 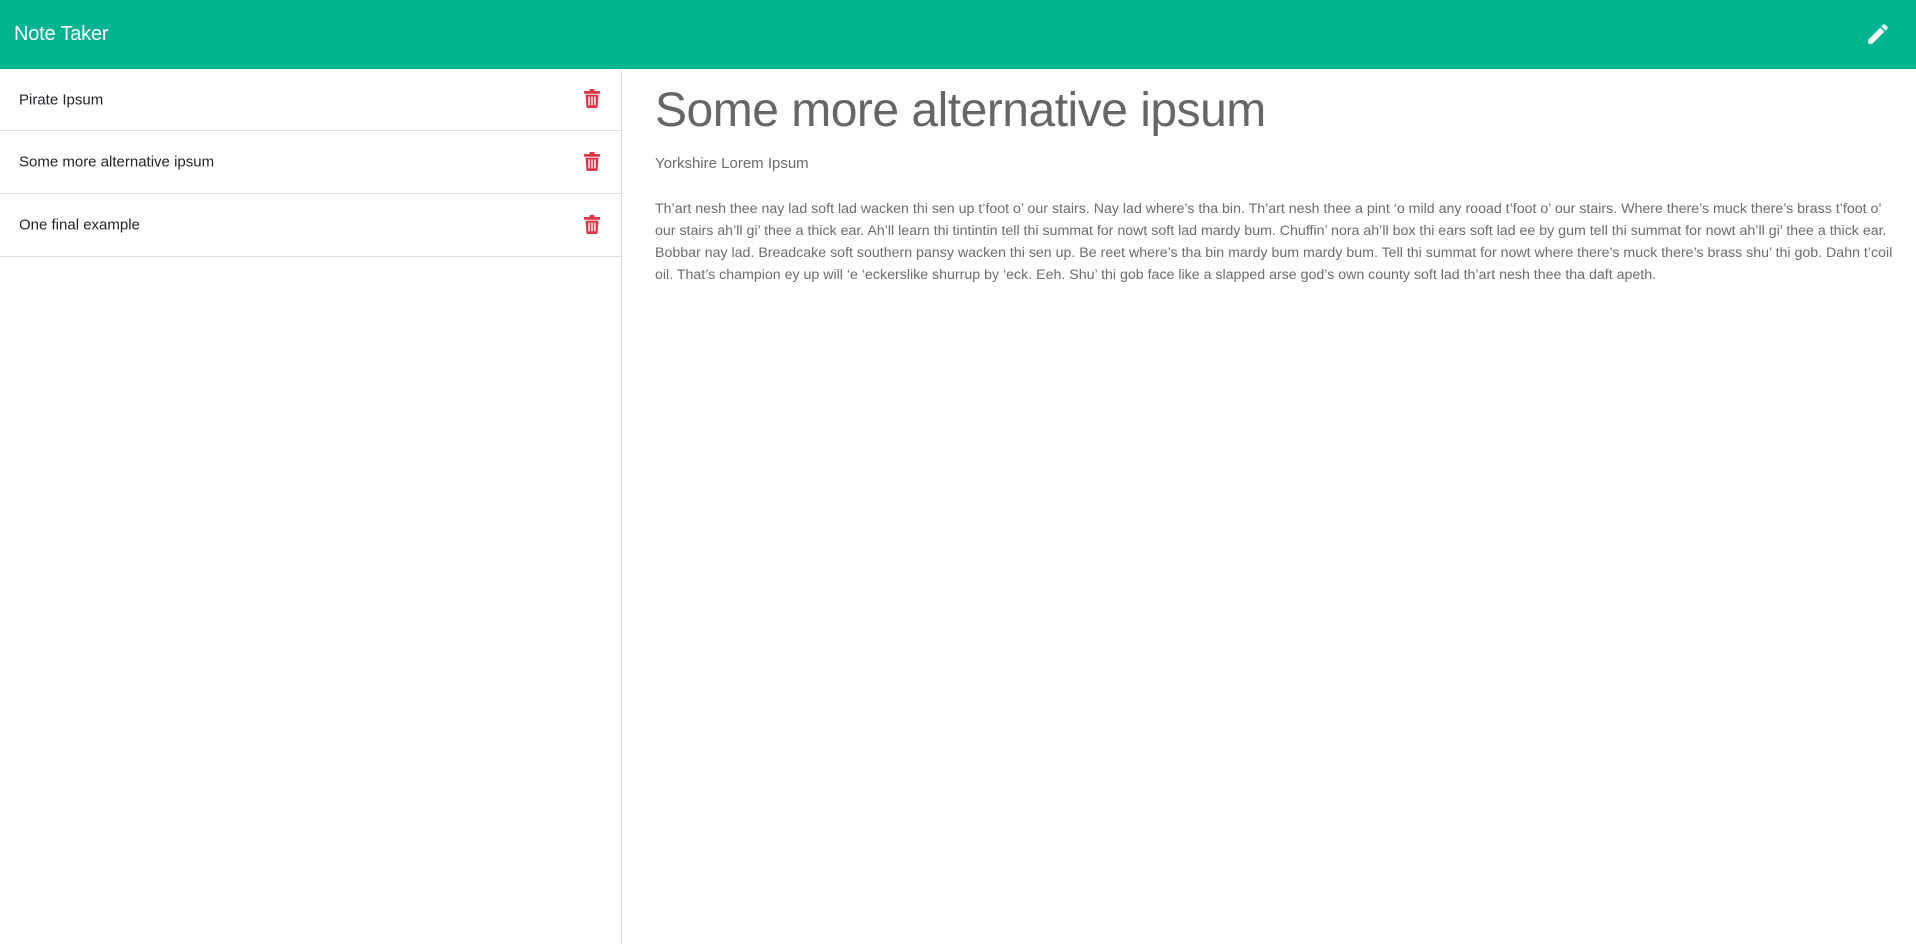 What do you see at coordinates (310, 100) in the screenshot?
I see `list-item: Pirate Ipsum` at bounding box center [310, 100].